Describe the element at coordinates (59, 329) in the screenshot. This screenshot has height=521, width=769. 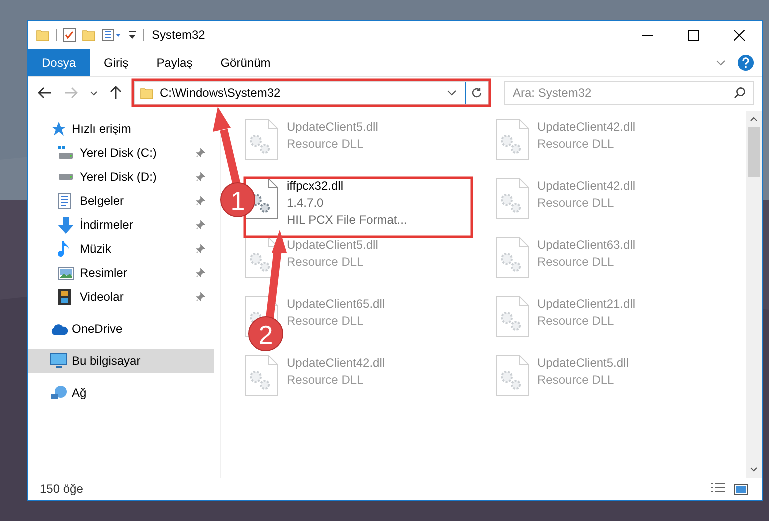
I see `cloud-icon` at that location.